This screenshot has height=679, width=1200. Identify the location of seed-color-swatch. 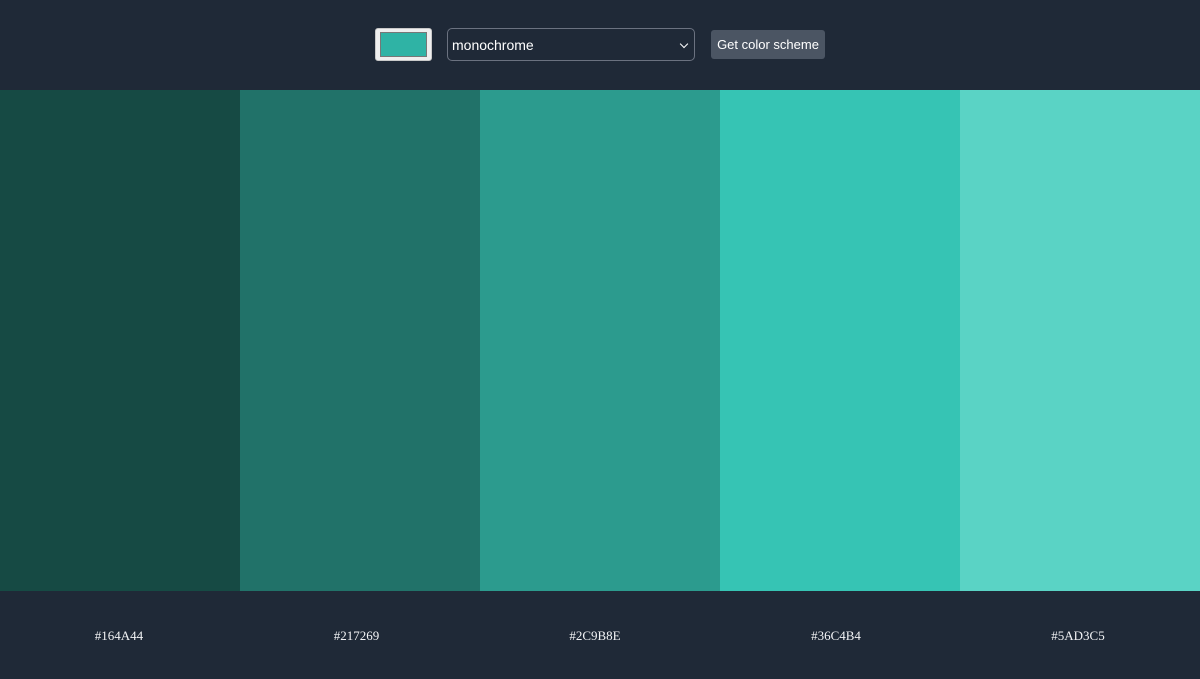
(403, 44).